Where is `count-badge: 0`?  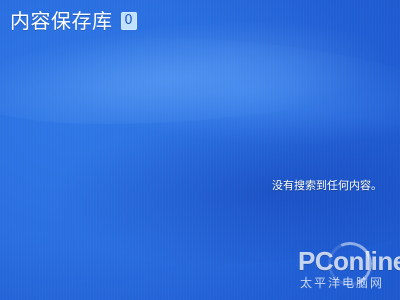
count-badge: 0 is located at coordinates (128, 21).